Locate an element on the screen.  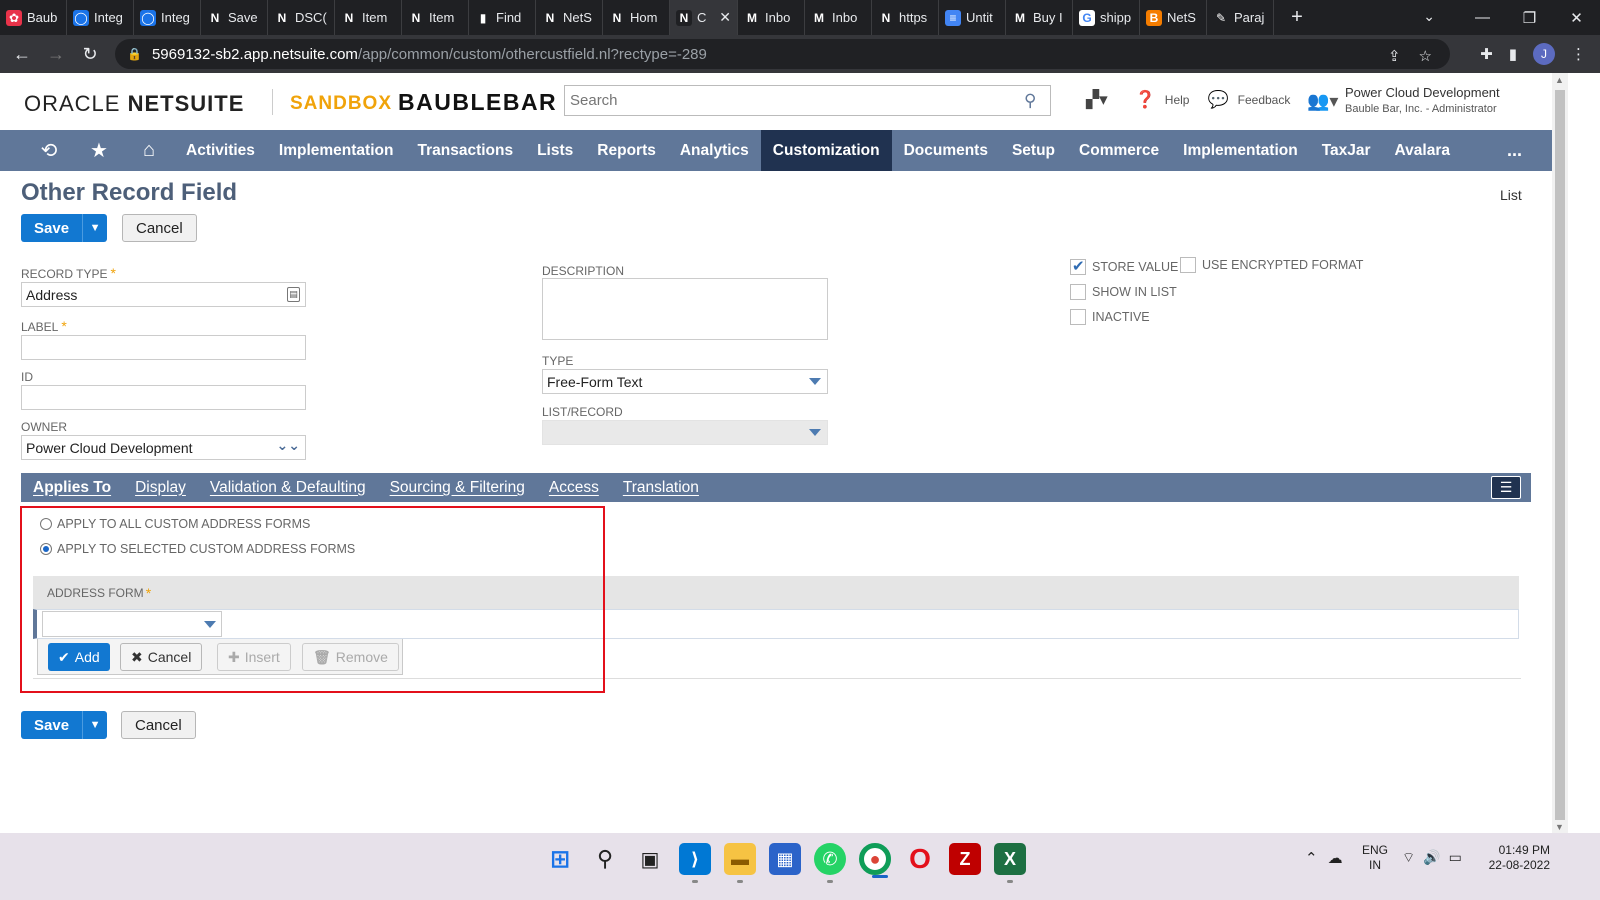
show-in-list-checkbox-row: SHOW IN LIST is located at coordinates (1123, 292).